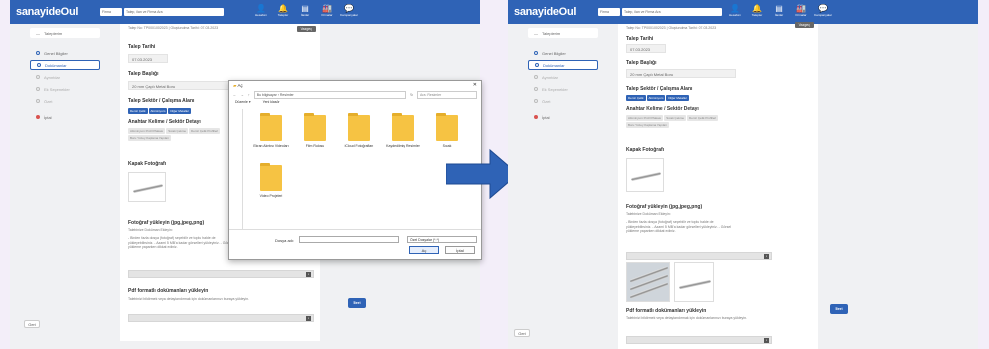  I want to click on file-type-select: Özel Dosyalar (*.*), so click(442, 239).